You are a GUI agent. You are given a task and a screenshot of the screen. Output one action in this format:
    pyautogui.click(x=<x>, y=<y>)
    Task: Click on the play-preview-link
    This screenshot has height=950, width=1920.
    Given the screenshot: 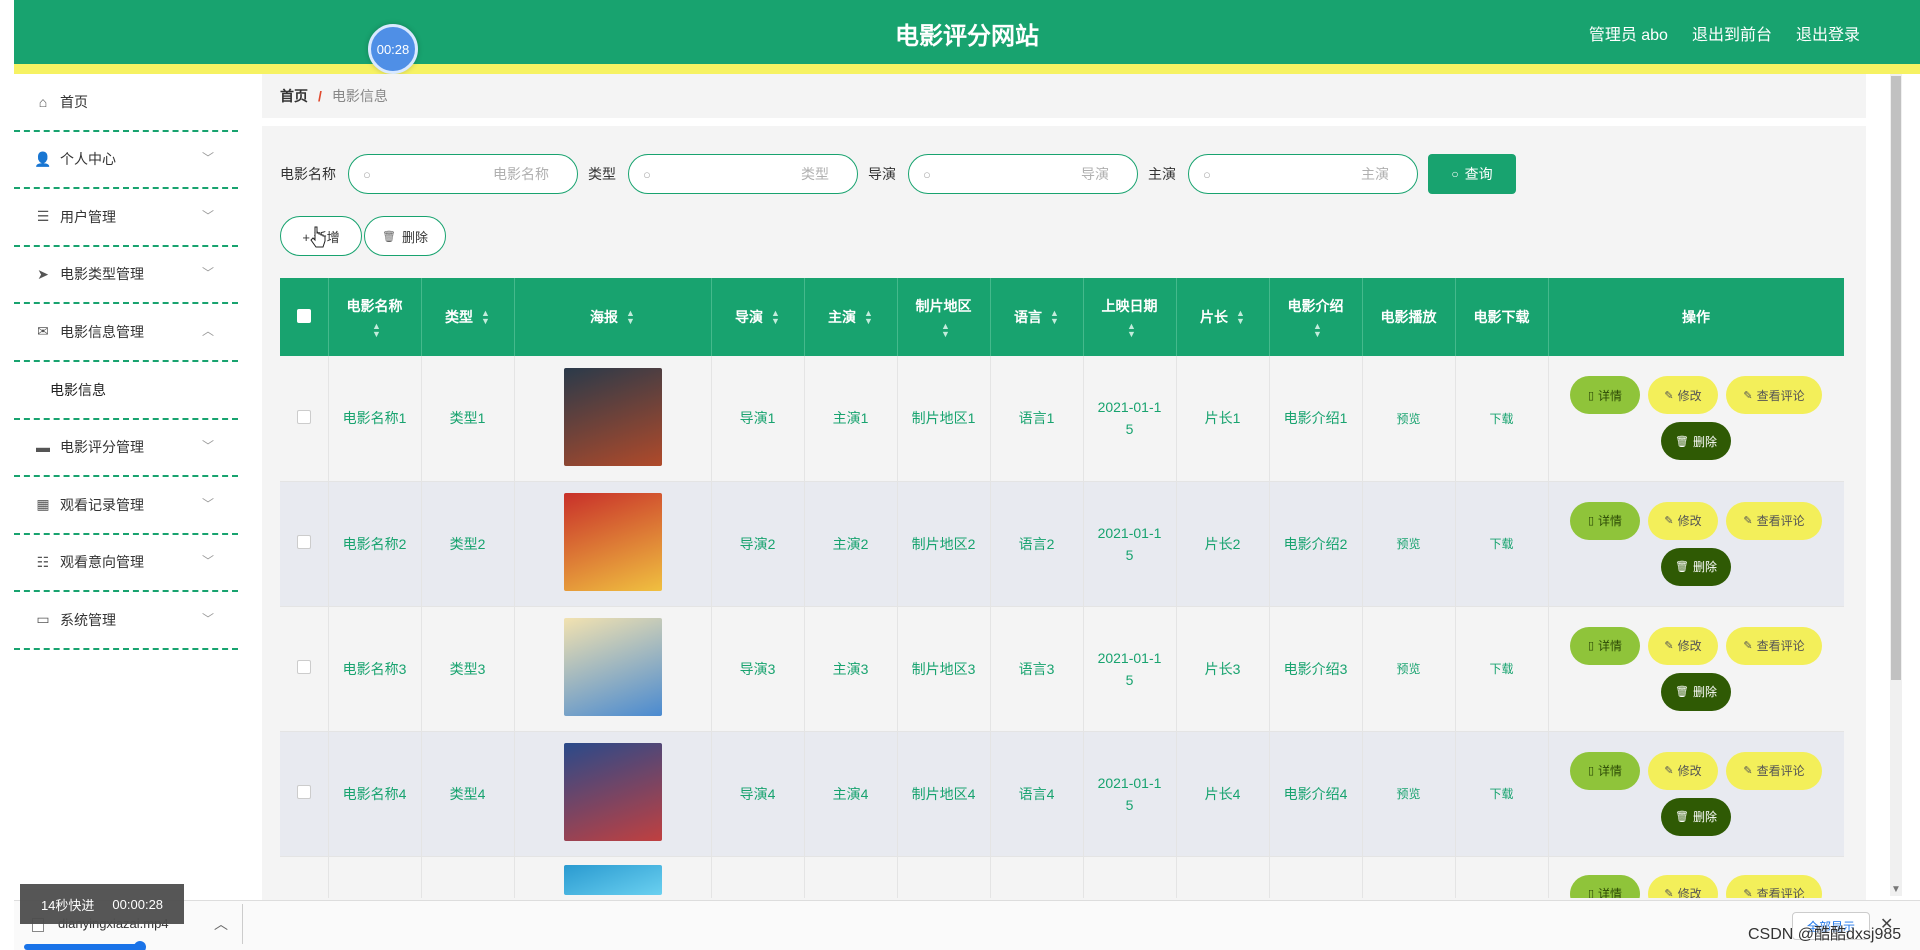 What is the action you would take?
    pyautogui.click(x=1409, y=877)
    